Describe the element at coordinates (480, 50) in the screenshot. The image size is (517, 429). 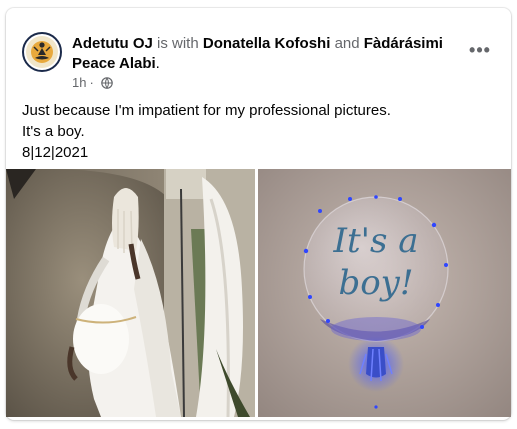
I see `more-options-icon: •••` at that location.